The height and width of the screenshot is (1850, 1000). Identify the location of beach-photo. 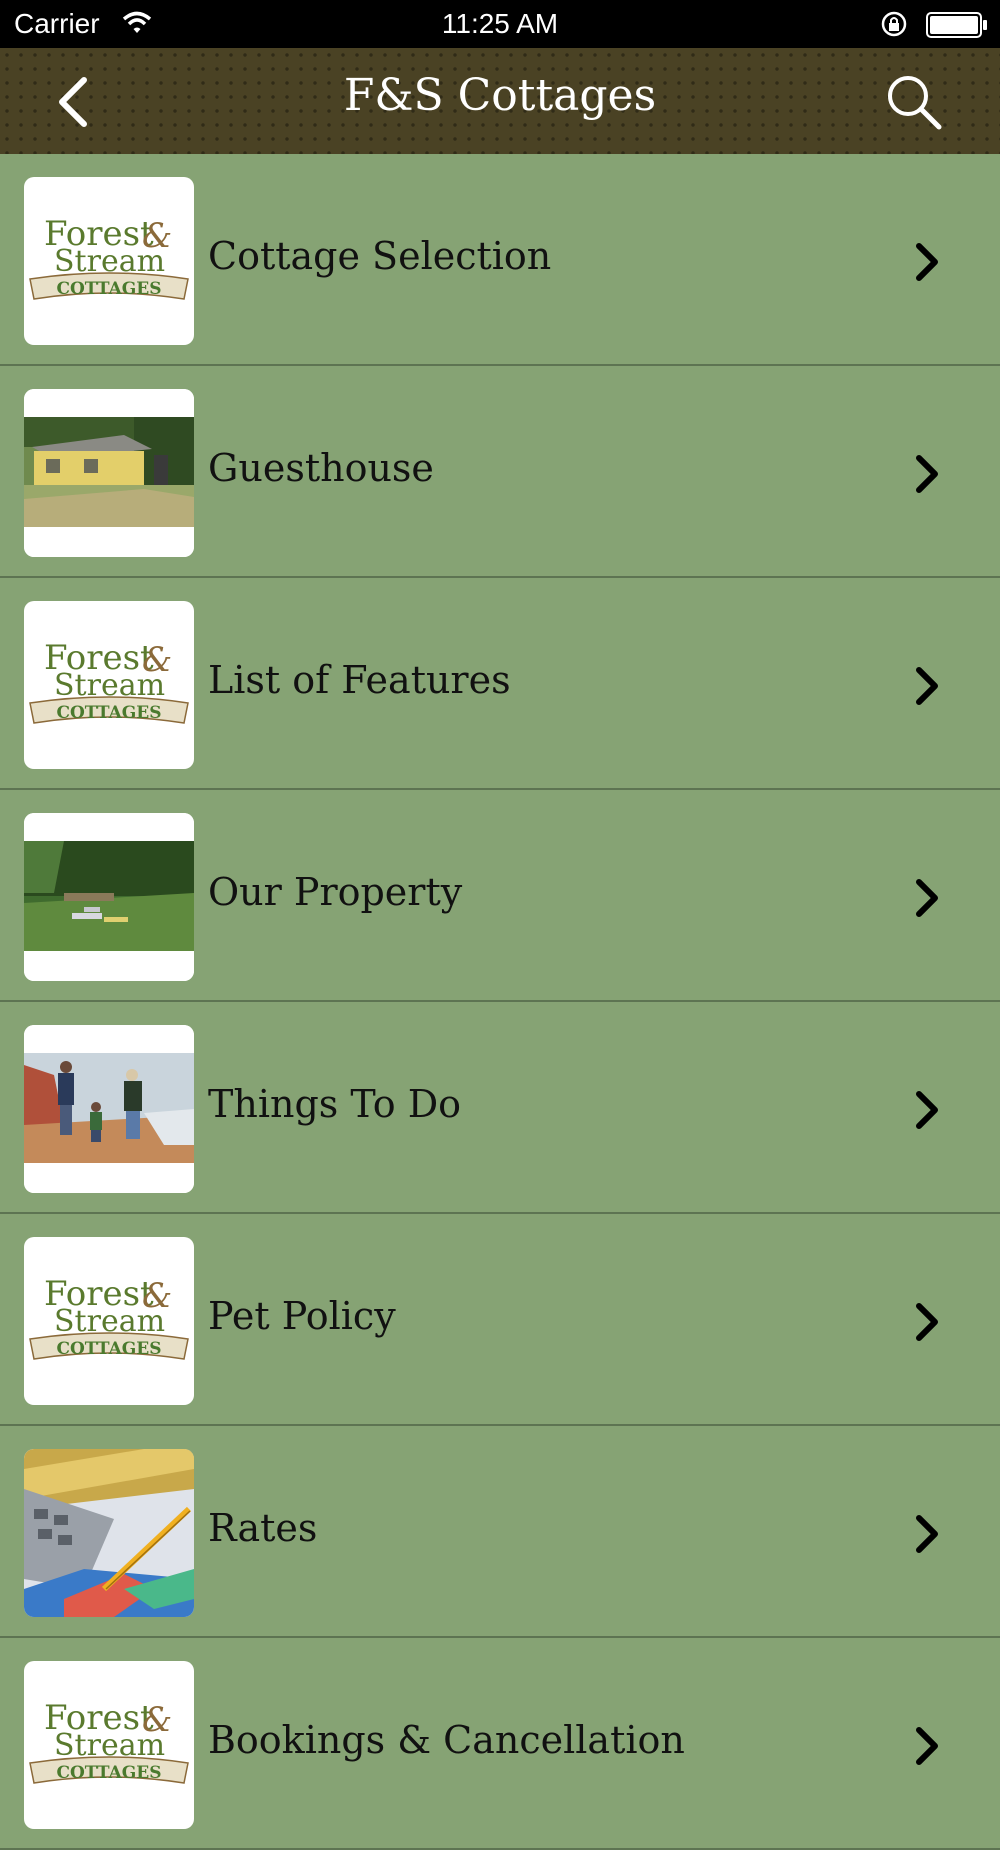
(109, 1109).